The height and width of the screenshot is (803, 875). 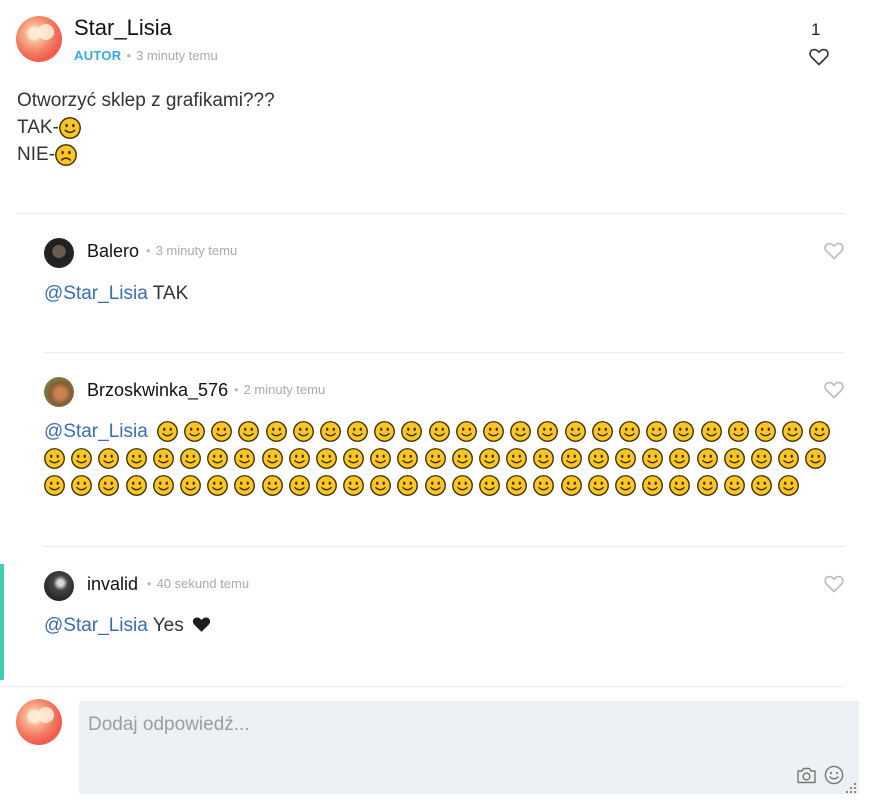 I want to click on reply-body: @Star_Lisia Yes, so click(x=127, y=625).